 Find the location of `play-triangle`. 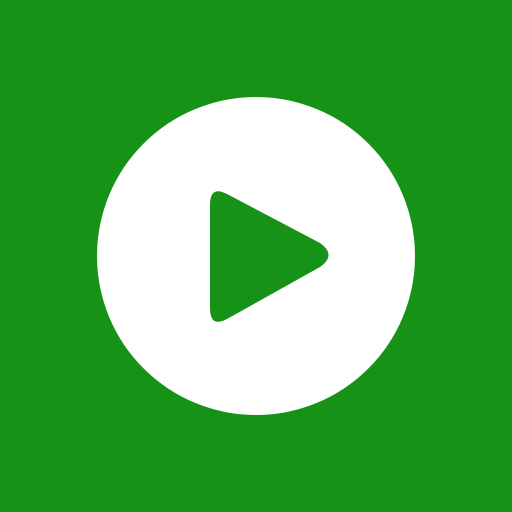

play-triangle is located at coordinates (269, 256).